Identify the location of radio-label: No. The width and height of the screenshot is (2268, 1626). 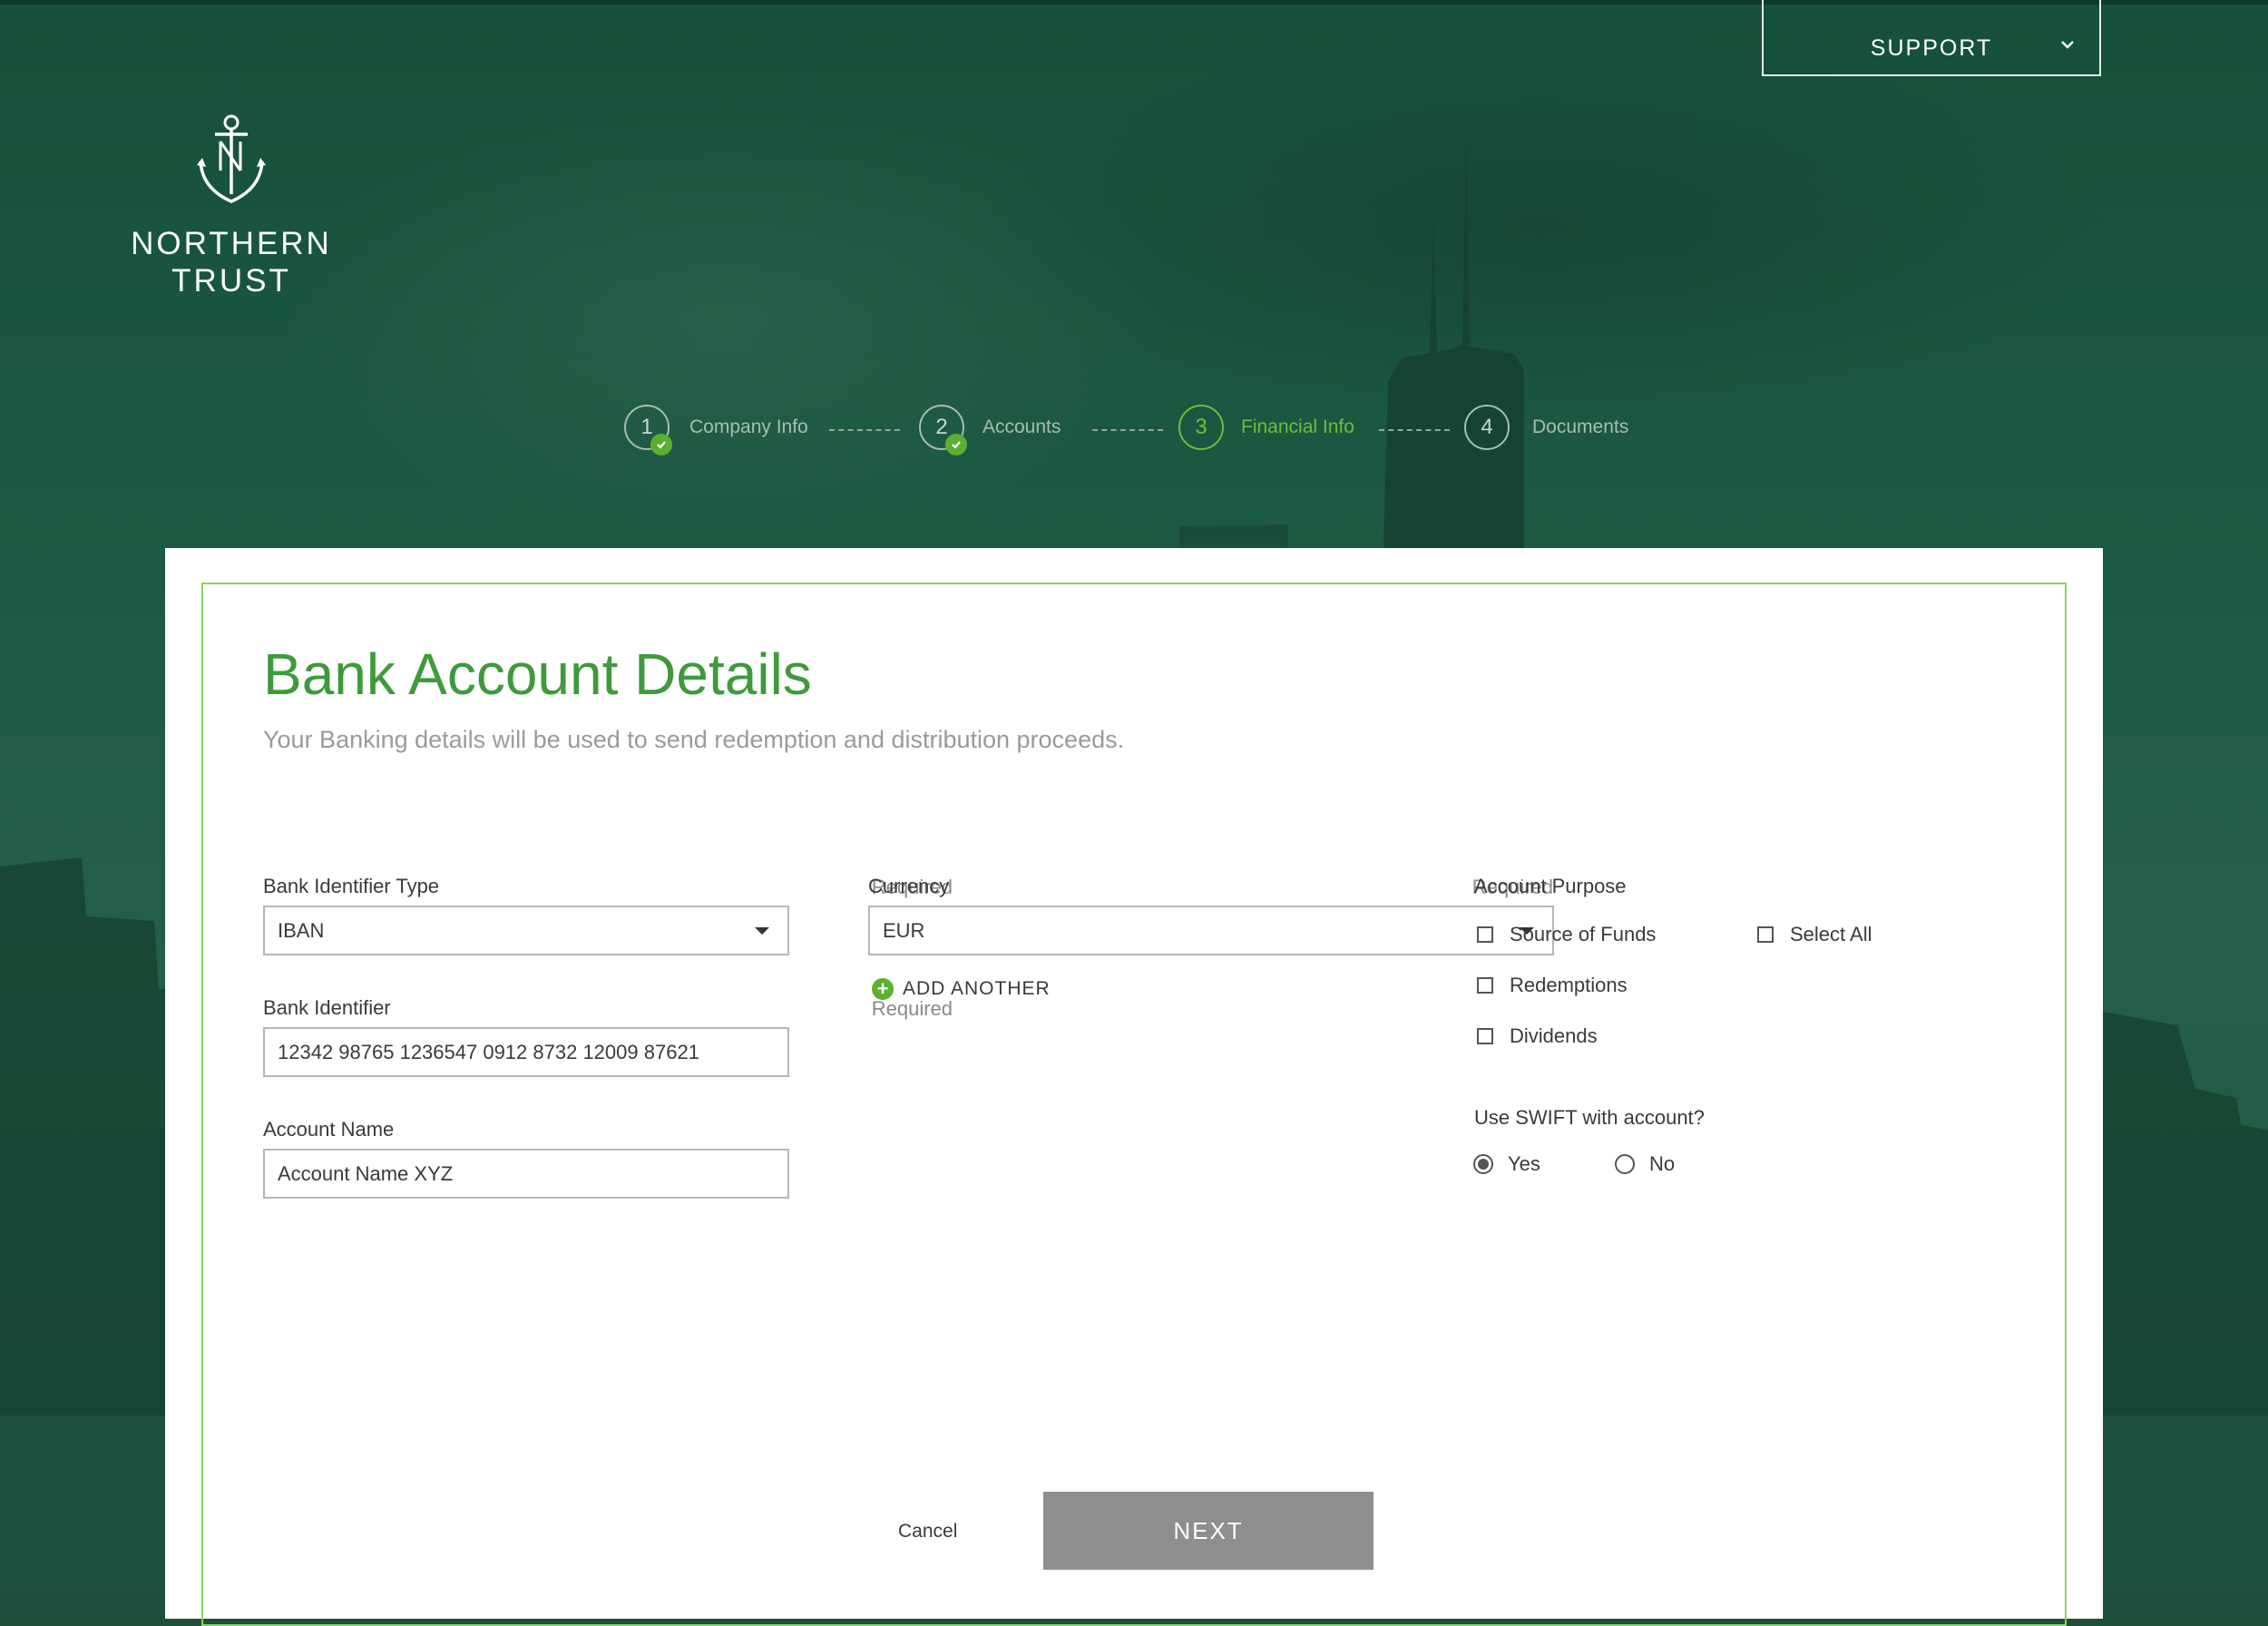
(1663, 1163).